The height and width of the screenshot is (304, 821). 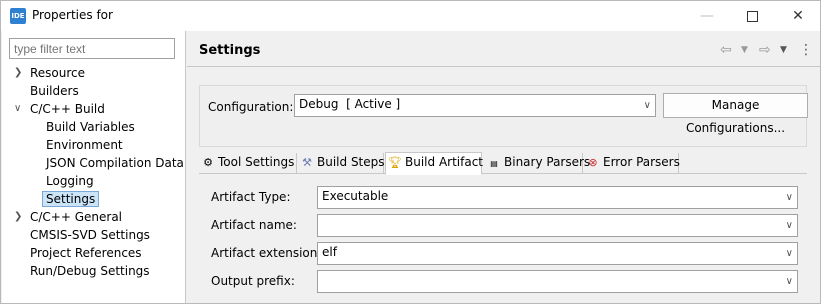 I want to click on filter-input, so click(x=92, y=48).